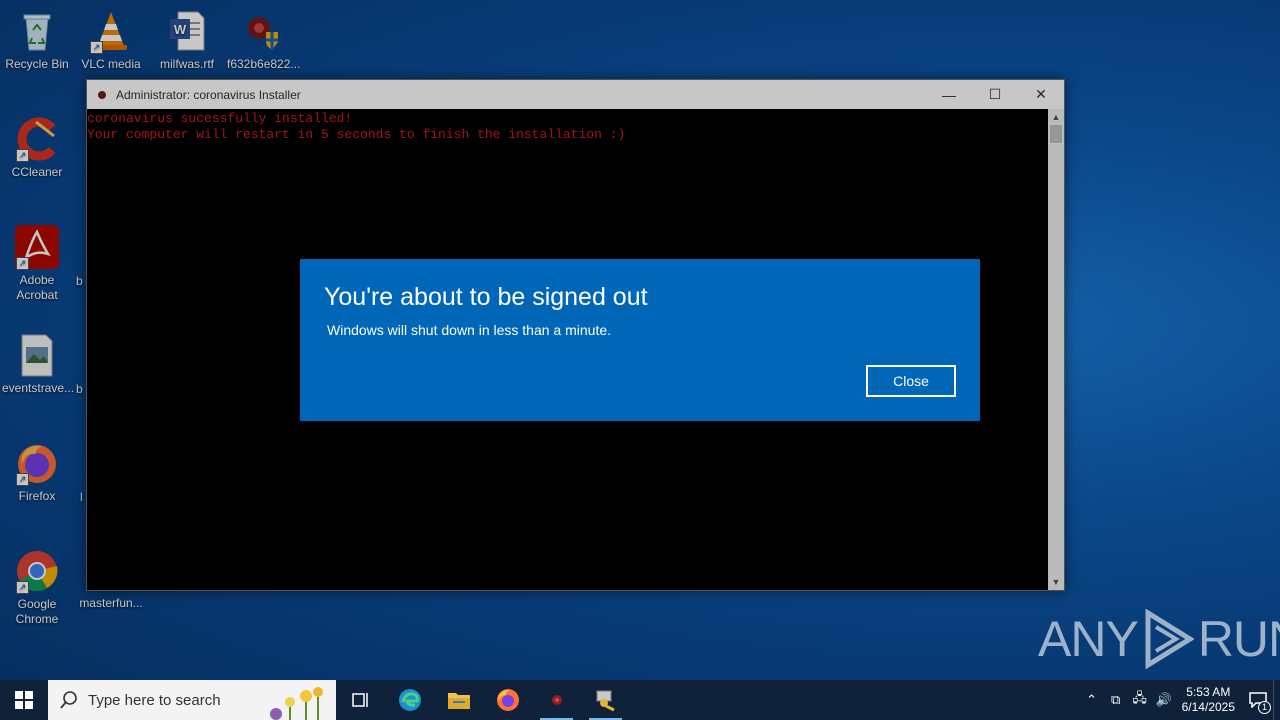 The width and height of the screenshot is (1280, 720). I want to click on svg-text: W, so click(180, 29).